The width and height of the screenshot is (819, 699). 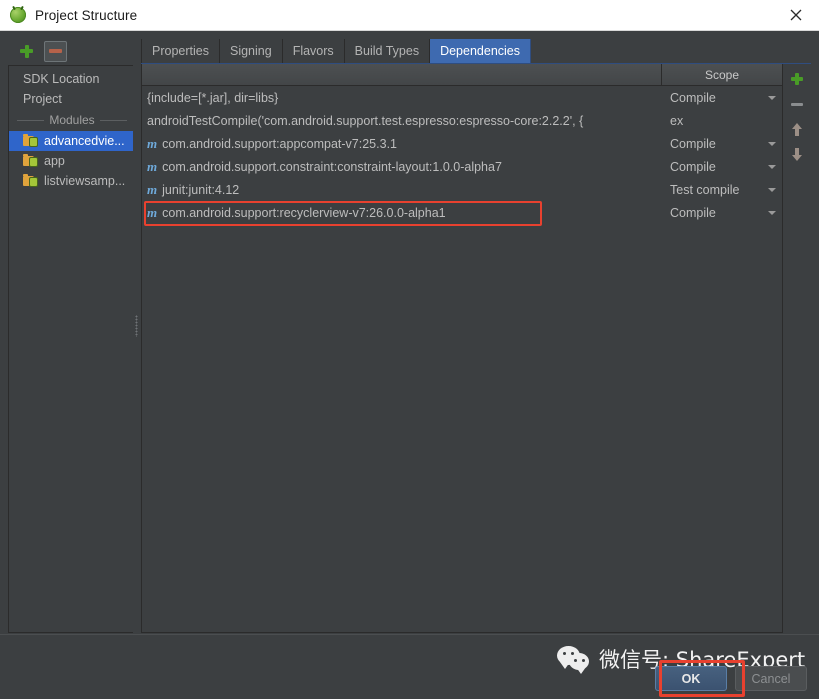 I want to click on ok-button: OK, so click(x=691, y=678).